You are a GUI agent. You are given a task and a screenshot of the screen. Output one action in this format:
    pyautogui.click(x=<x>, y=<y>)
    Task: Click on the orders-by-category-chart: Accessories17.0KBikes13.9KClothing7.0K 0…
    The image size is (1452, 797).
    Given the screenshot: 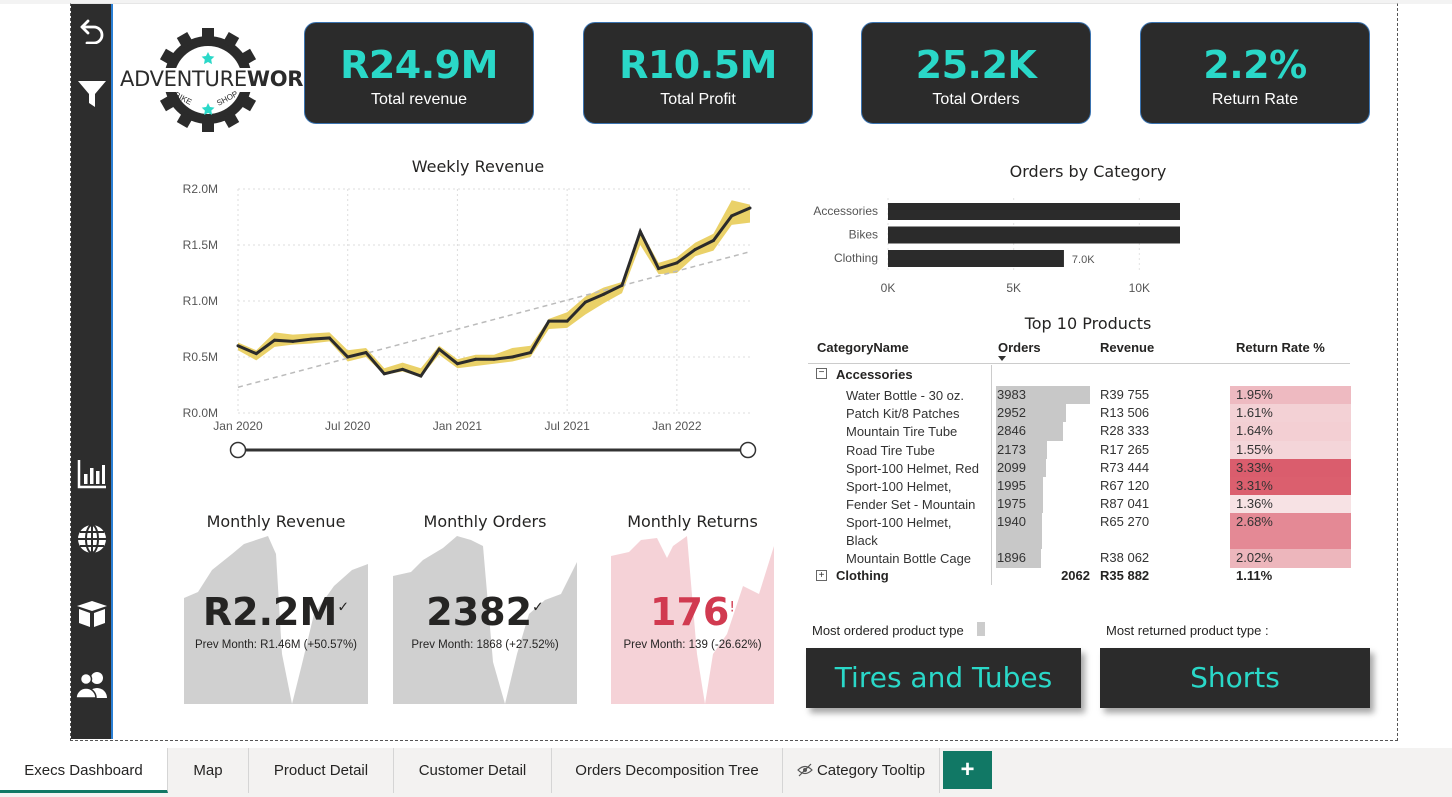 What is the action you would take?
    pyautogui.click(x=990, y=248)
    